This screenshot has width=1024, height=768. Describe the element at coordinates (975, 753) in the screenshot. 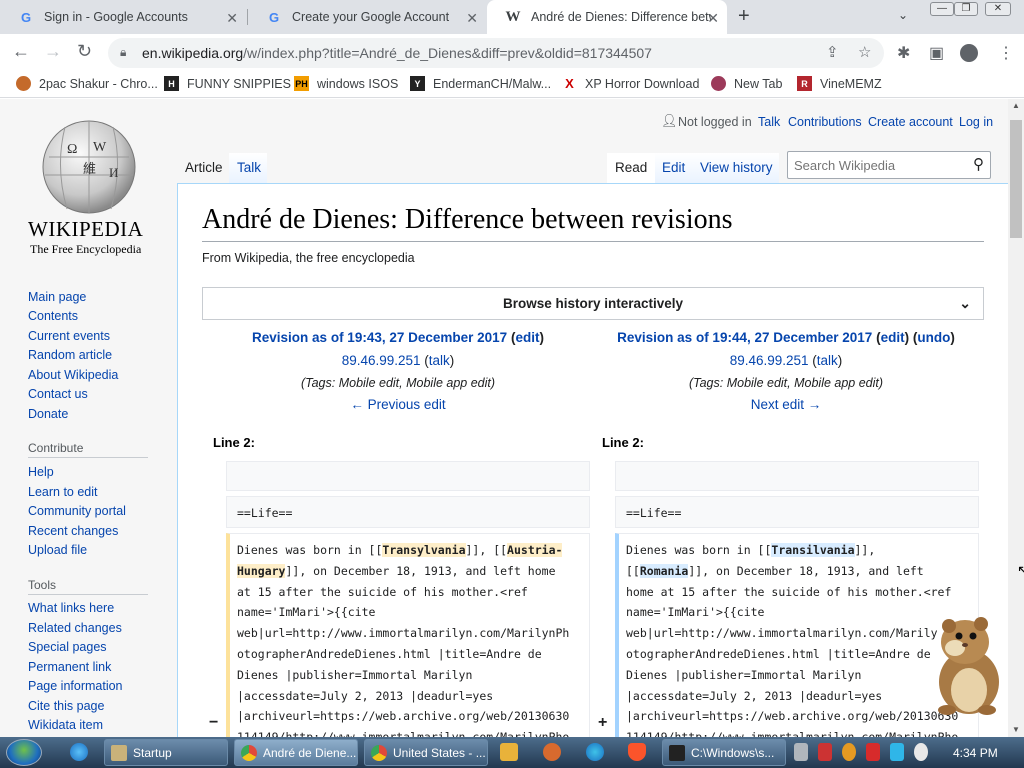

I see `taskbar-clock: 4:34 PM` at that location.